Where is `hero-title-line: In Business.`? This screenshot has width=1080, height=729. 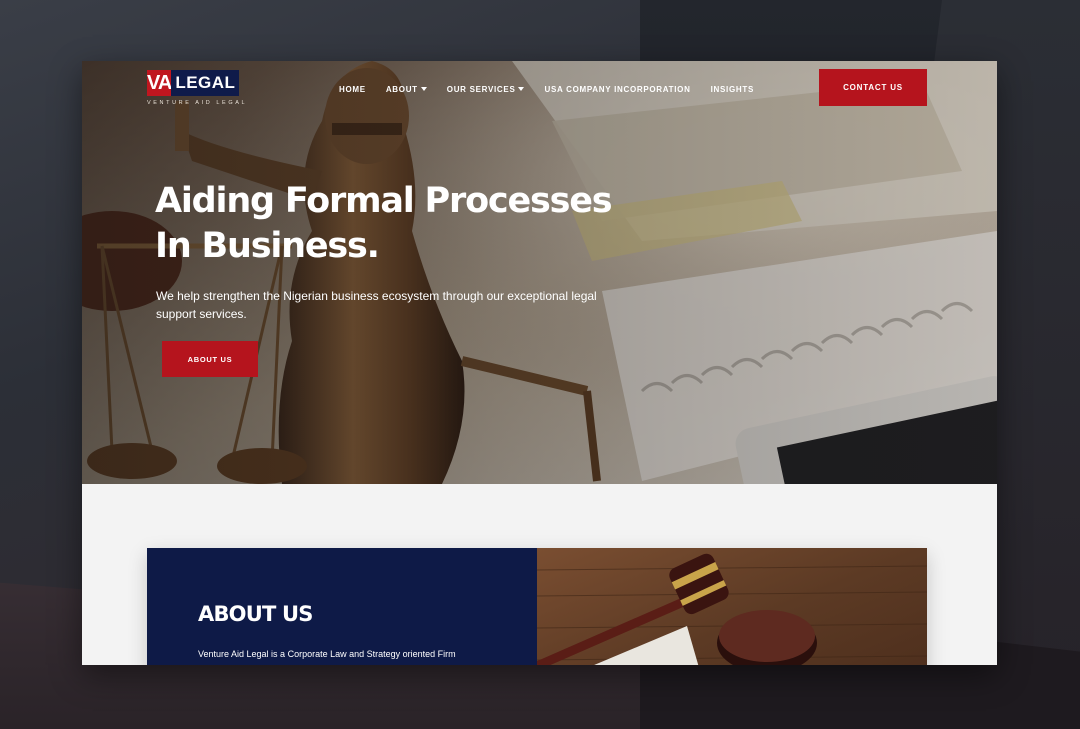
hero-title-line: In Business. is located at coordinates (267, 246).